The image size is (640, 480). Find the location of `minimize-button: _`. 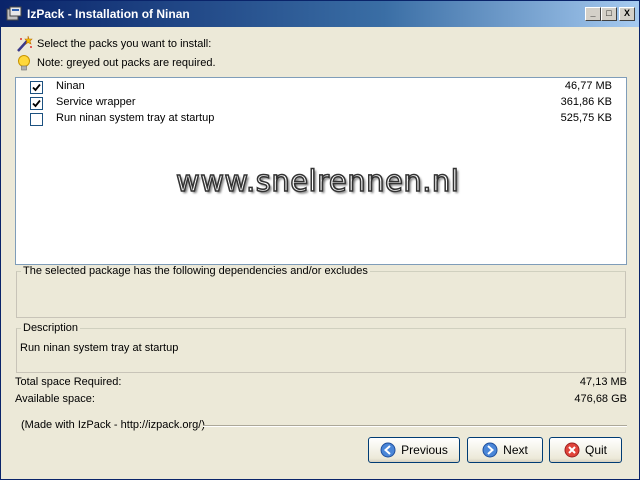

minimize-button: _ is located at coordinates (593, 14).